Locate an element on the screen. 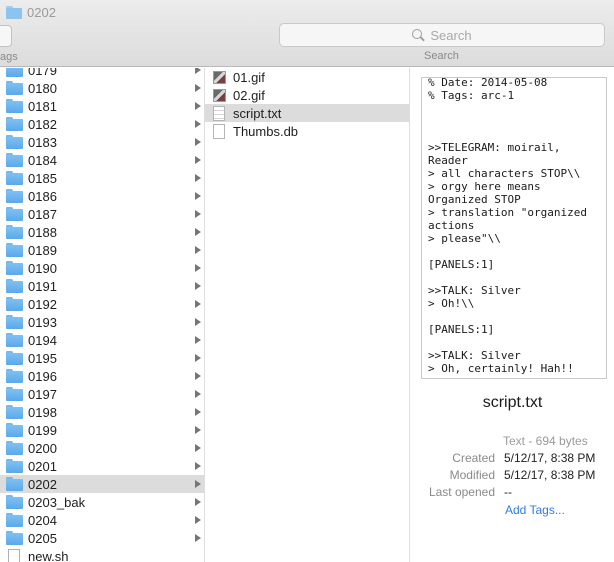 This screenshot has width=614, height=562. item-label: 0204 is located at coordinates (42, 520).